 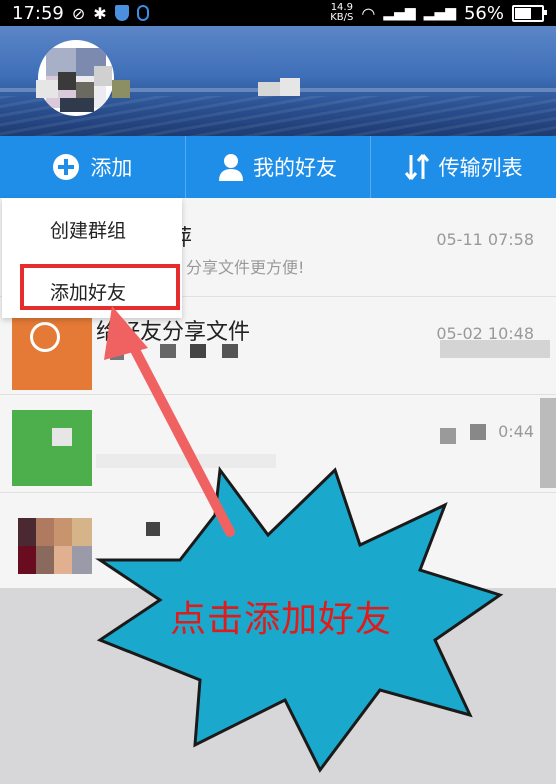 I want to click on highlight-box, so click(x=100, y=287).